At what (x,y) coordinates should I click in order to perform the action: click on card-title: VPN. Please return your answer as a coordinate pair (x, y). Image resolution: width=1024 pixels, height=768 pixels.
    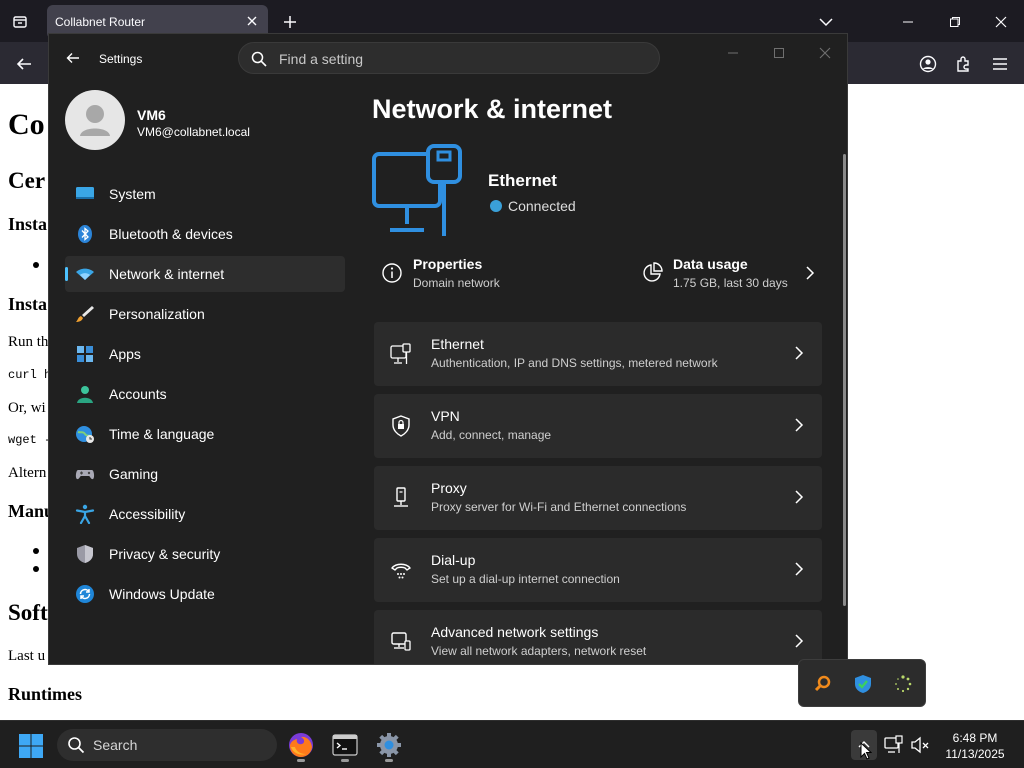
    Looking at the image, I should click on (445, 416).